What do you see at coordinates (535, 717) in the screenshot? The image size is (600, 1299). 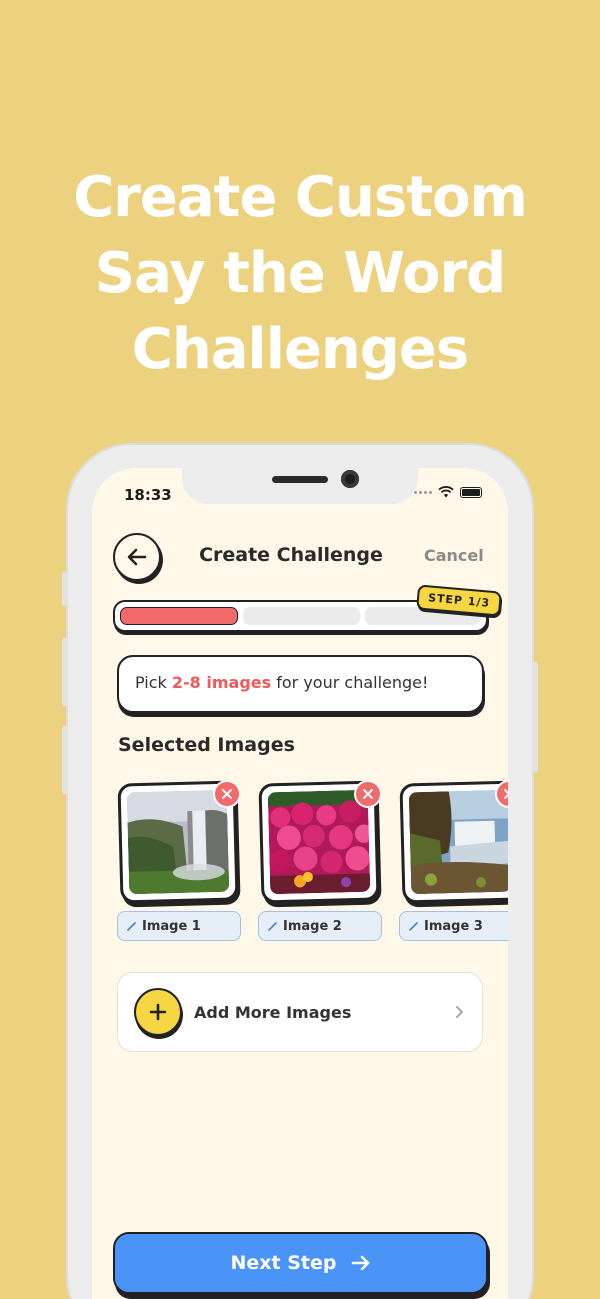 I see `power-button` at bounding box center [535, 717].